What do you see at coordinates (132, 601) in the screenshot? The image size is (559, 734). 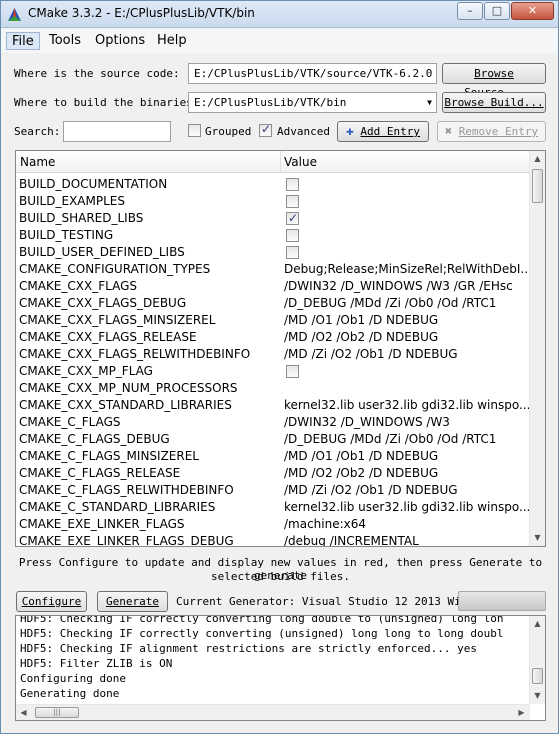 I see `generate-button: Generate` at bounding box center [132, 601].